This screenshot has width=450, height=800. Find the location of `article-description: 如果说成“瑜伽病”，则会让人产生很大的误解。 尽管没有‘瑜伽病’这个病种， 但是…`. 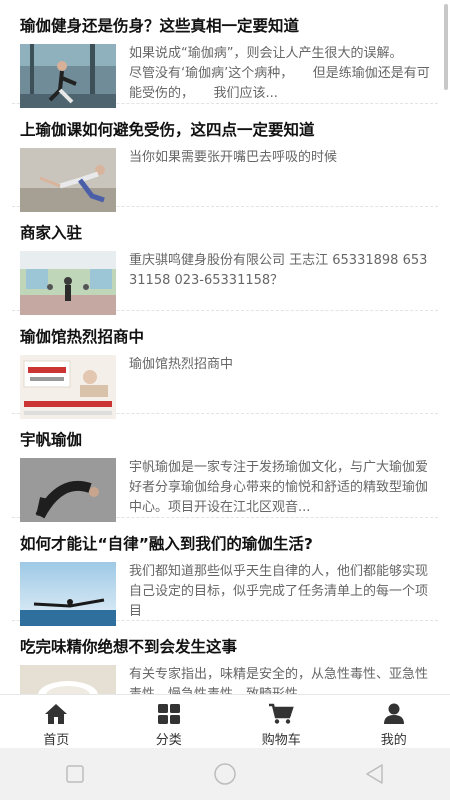

article-description: 如果说成“瑜伽病”，则会让人产生很大的误解。 尽管没有‘瑜伽病’这个病种， 但是… is located at coordinates (279, 73).